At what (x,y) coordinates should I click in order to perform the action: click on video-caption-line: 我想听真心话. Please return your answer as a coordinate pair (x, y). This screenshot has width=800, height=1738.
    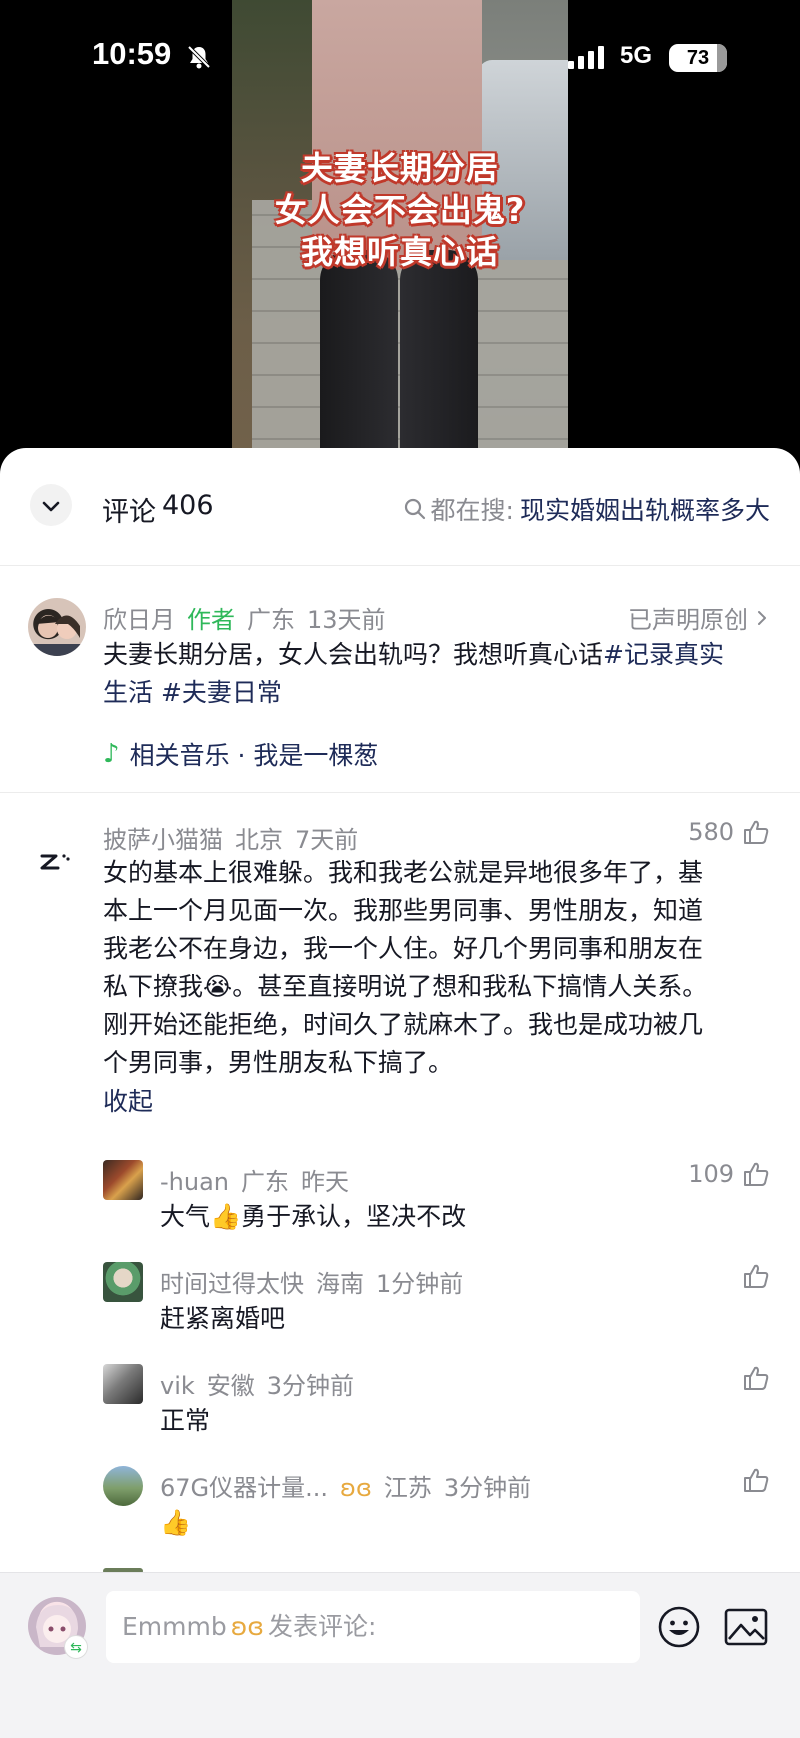
    Looking at the image, I should click on (399, 252).